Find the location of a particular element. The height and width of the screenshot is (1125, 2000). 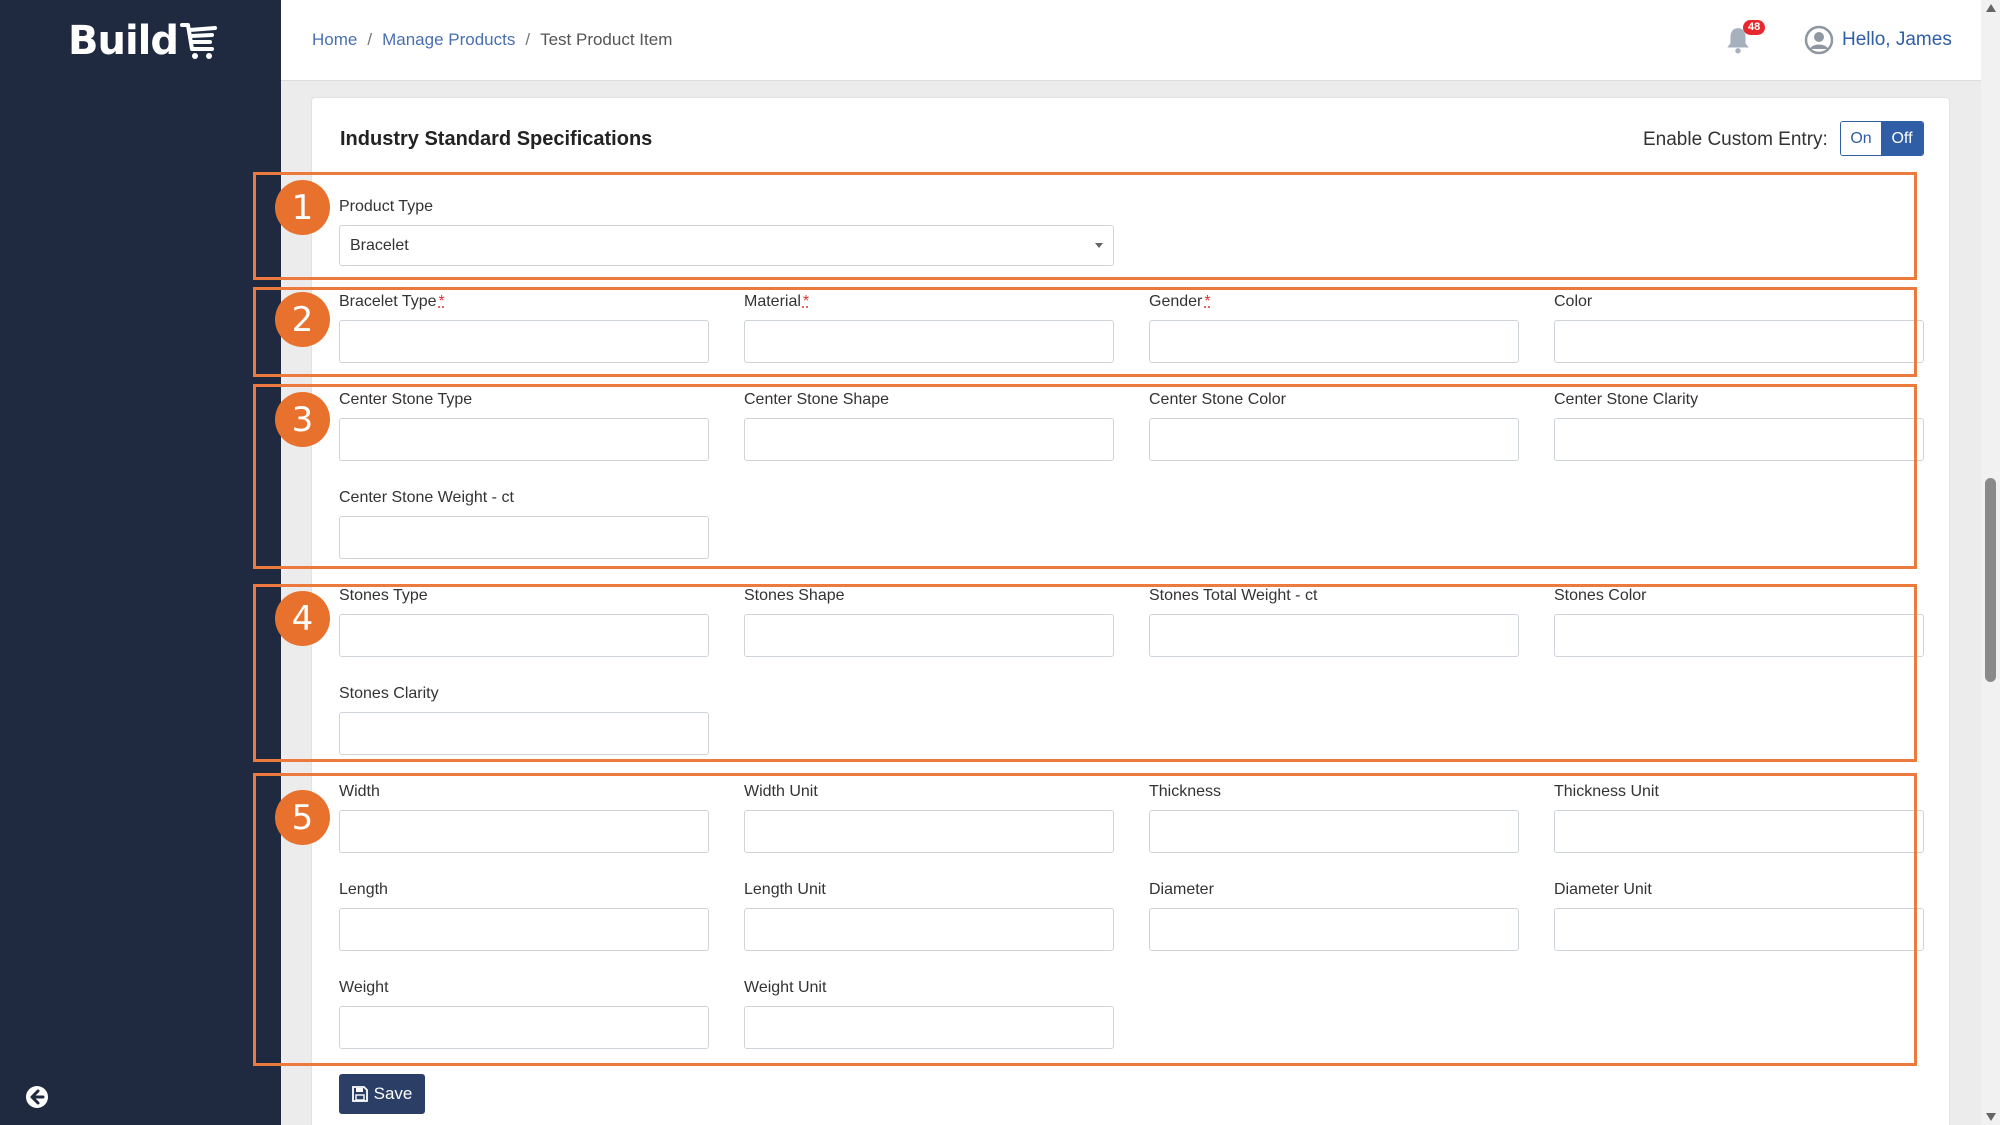

user-menu: Hello, James is located at coordinates (1878, 40).